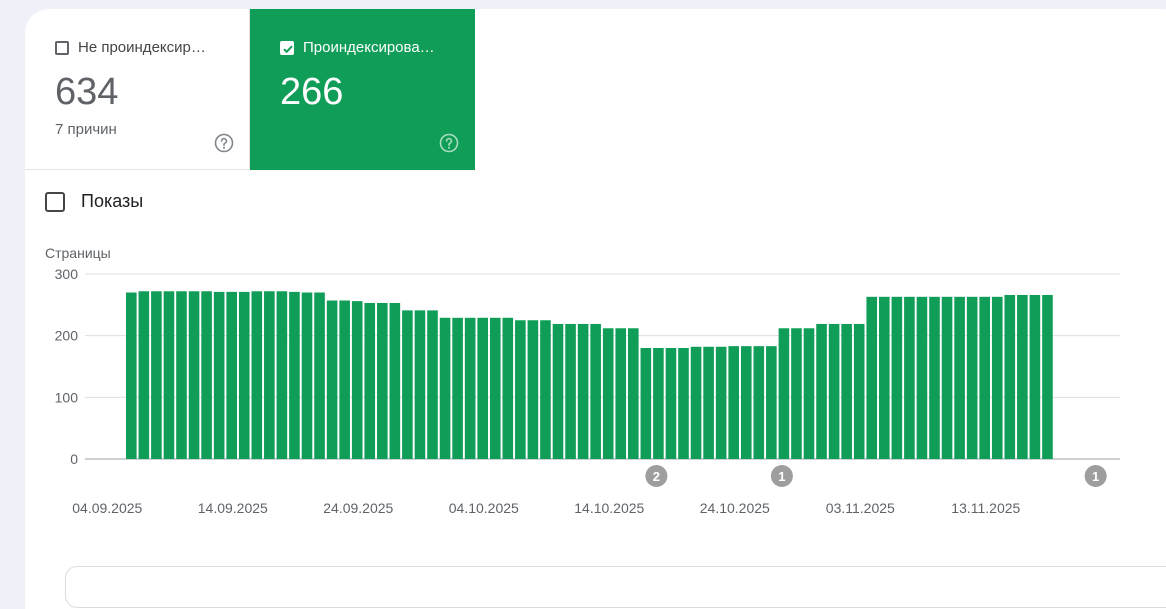  Describe the element at coordinates (656, 476) in the screenshot. I see `annotation-label: 2` at that location.